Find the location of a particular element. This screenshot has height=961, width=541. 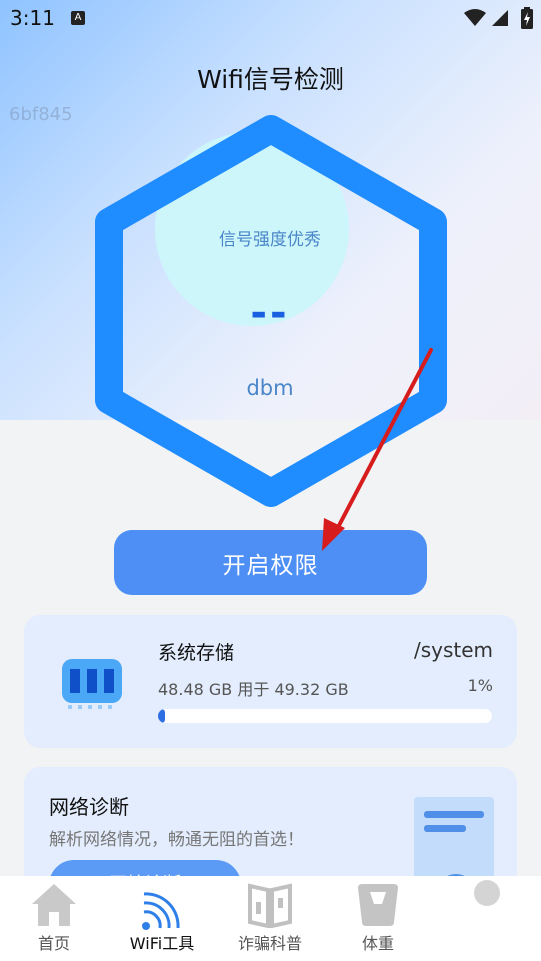

home-icon is located at coordinates (54, 905).